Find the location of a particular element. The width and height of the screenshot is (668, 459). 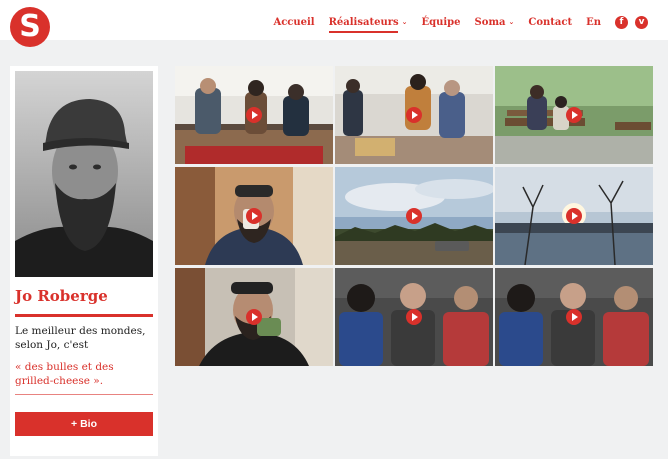

nav-contact: Contact is located at coordinates (550, 22).